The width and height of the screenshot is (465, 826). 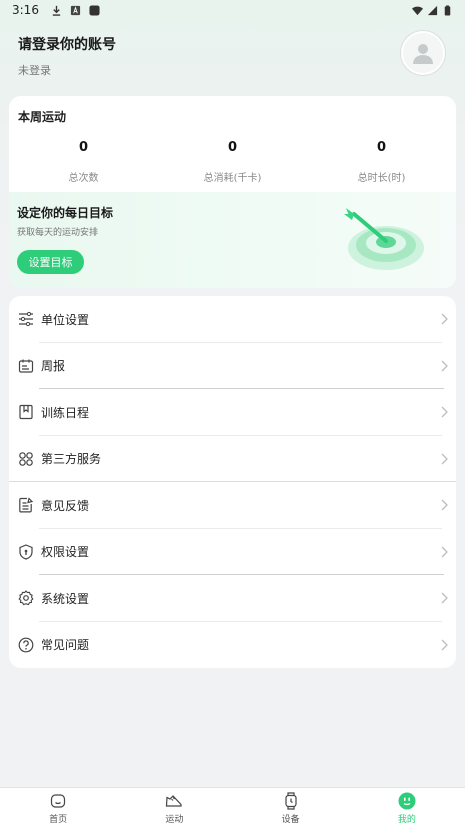 What do you see at coordinates (232, 552) in the screenshot?
I see `menu-item-permission-settings: 权限设置` at bounding box center [232, 552].